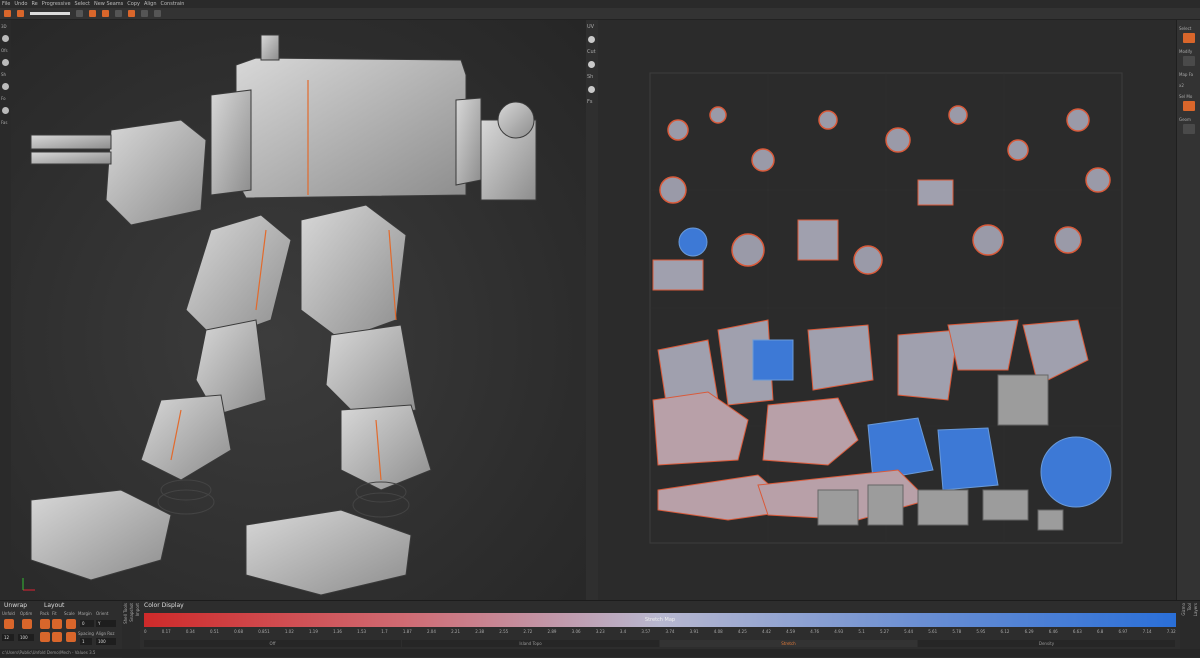  I want to click on stretch-tick-16: 2.72, so click(528, 631).